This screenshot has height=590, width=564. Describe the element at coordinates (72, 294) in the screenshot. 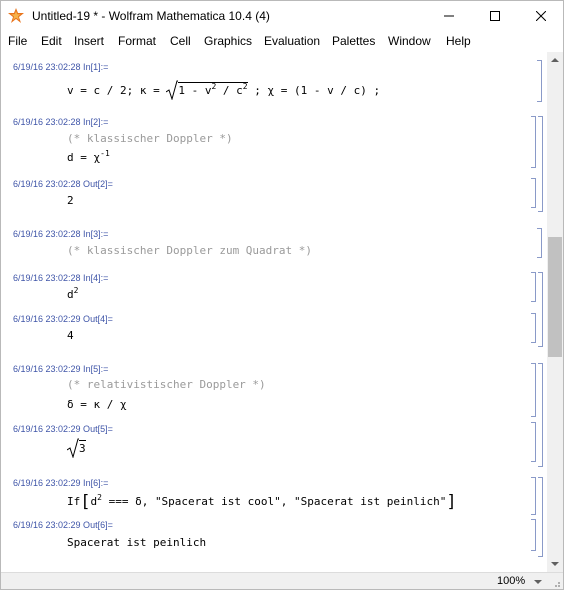

I see `input-cell: d2` at that location.